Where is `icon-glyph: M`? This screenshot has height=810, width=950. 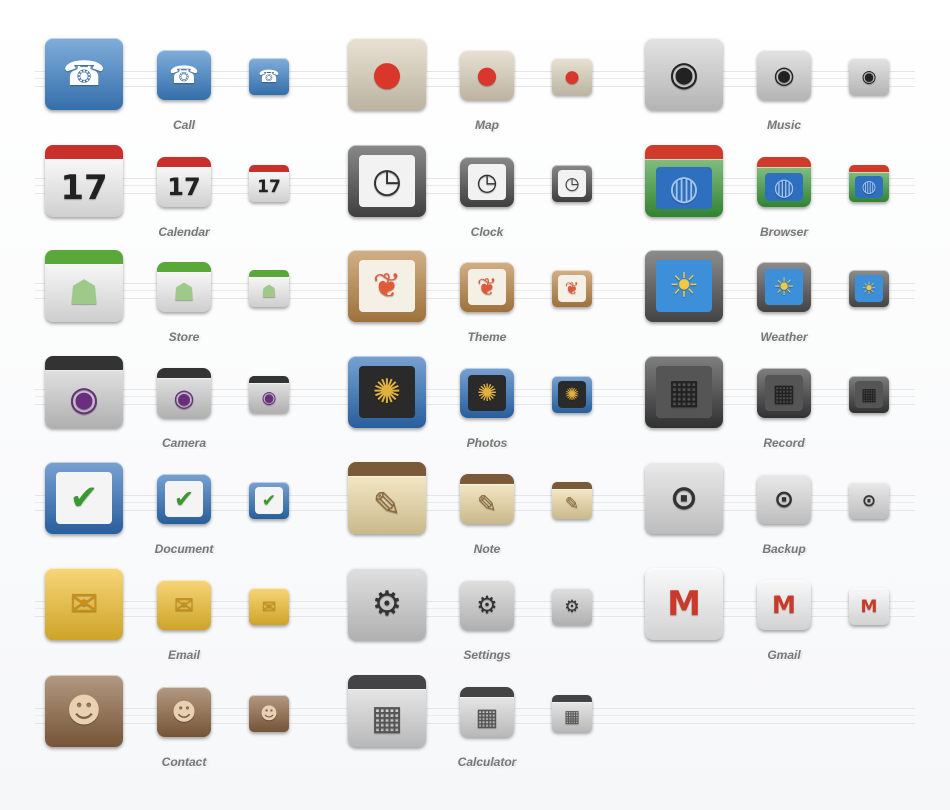 icon-glyph: M is located at coordinates (784, 605).